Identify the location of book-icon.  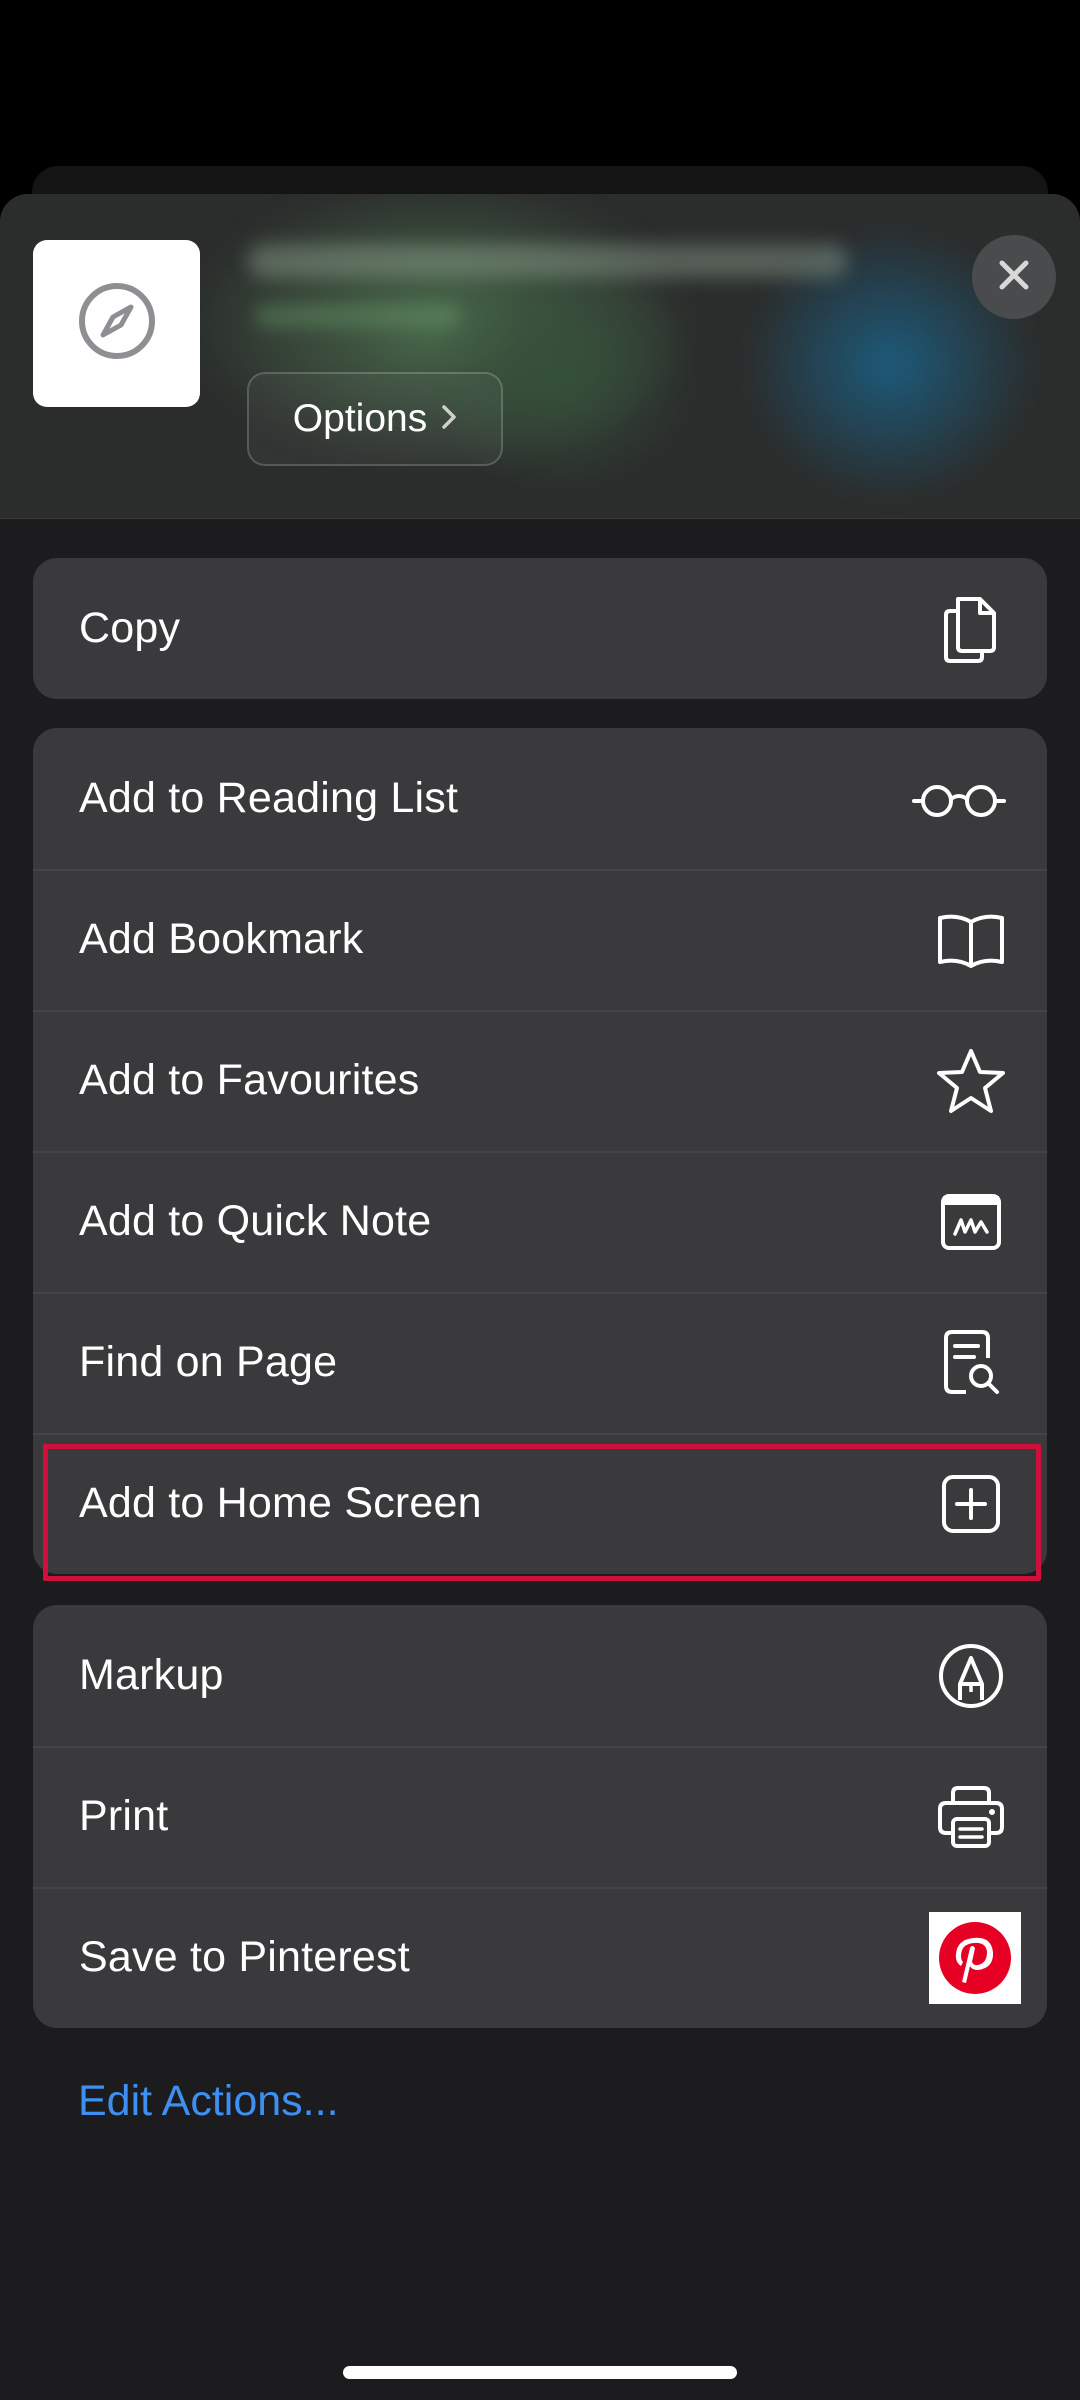
(971, 940).